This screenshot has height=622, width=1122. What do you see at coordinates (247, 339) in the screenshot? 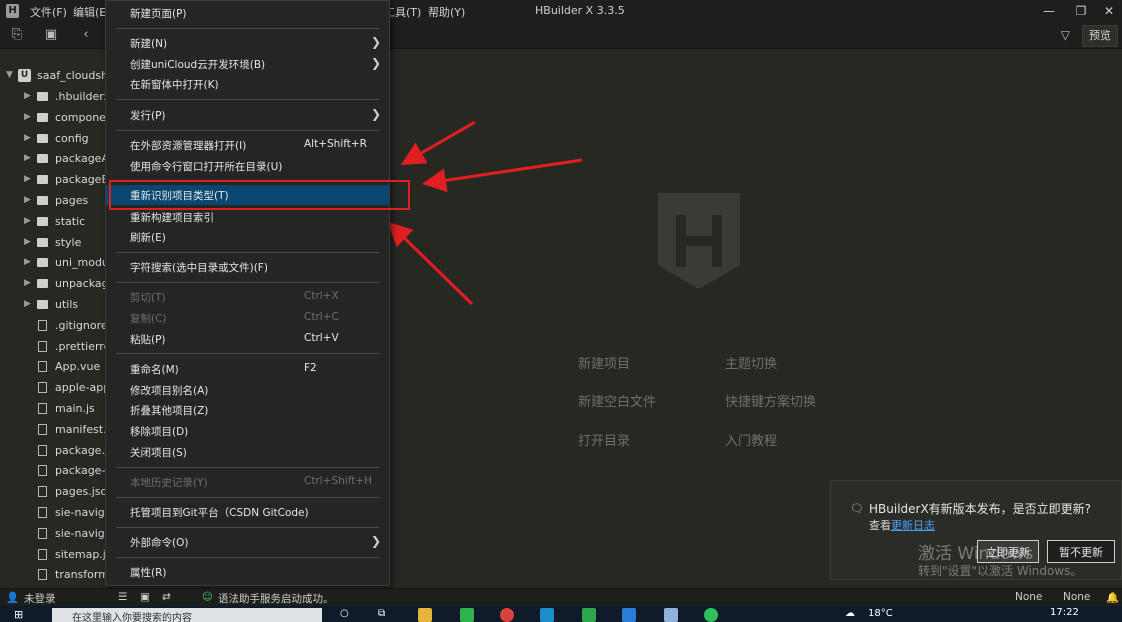
I see `context-menu-item: 粘贴(P) Ctrl+V` at bounding box center [247, 339].